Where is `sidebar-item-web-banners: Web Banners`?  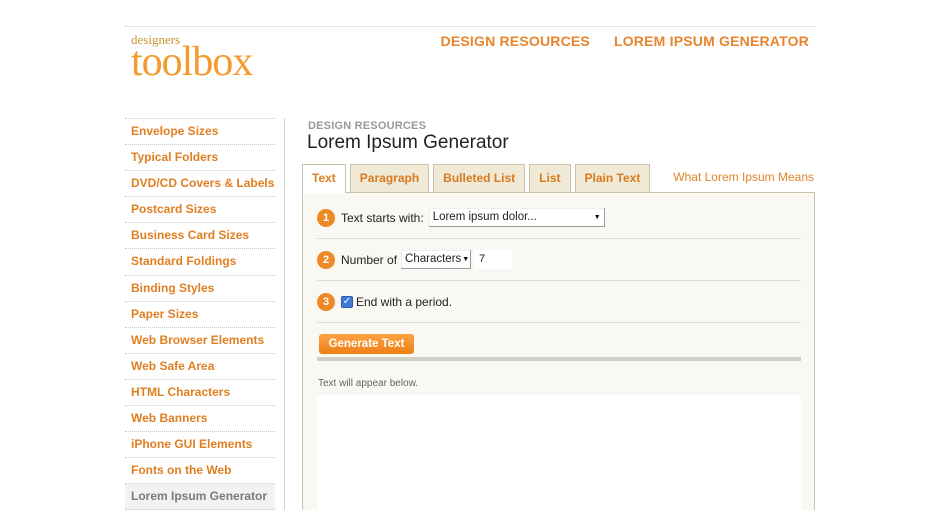
sidebar-item-web-banners: Web Banners is located at coordinates (200, 419).